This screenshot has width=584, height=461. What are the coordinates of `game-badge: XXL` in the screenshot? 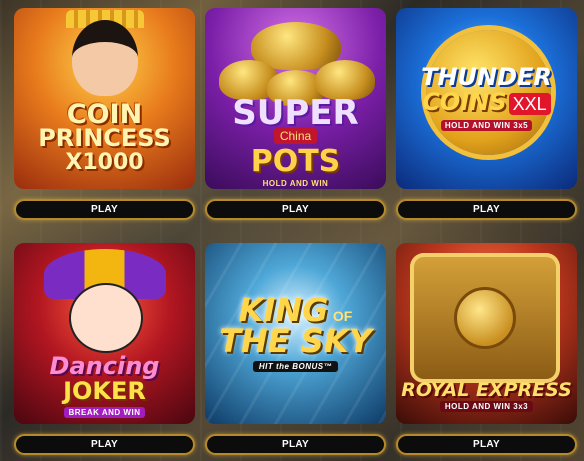 It's located at (529, 104).